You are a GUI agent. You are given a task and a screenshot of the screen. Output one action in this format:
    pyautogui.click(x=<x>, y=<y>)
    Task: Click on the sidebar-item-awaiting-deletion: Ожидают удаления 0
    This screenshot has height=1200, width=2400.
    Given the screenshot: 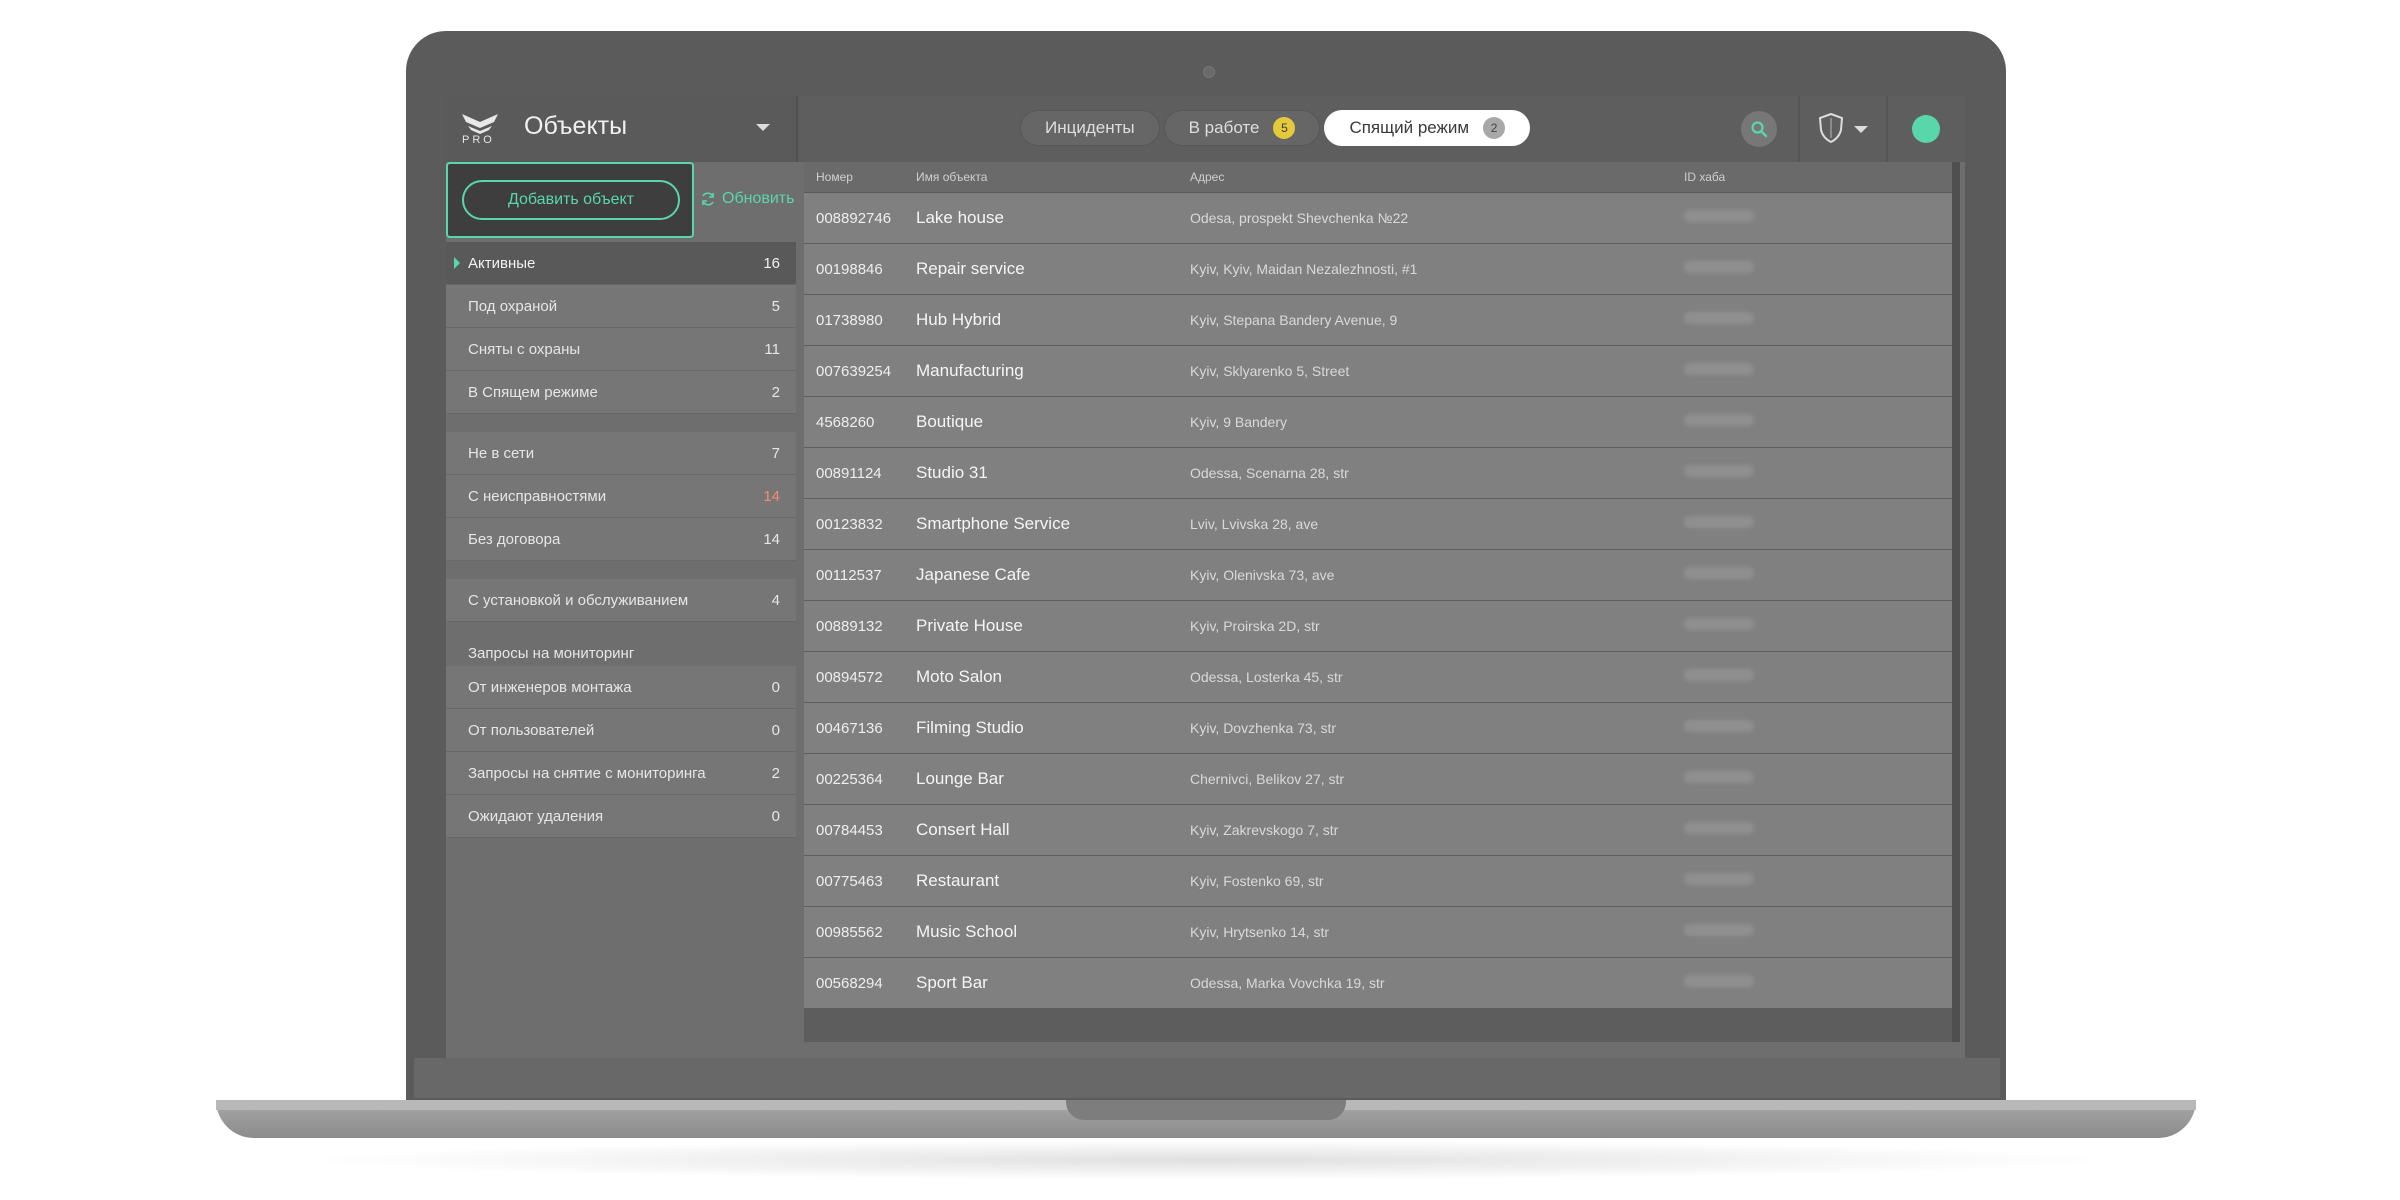 What is the action you would take?
    pyautogui.click(x=621, y=816)
    